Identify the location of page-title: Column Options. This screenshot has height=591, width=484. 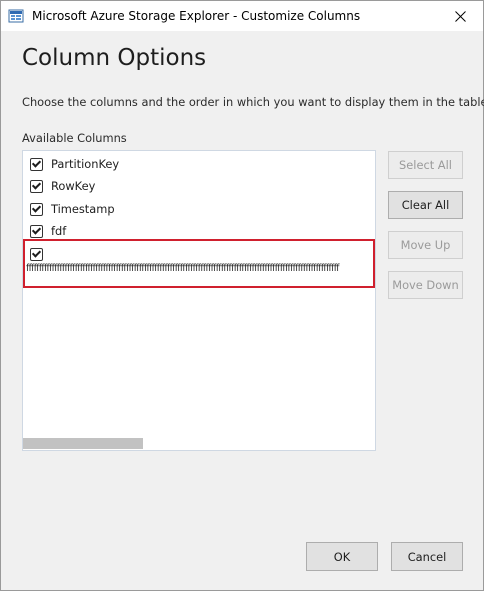
(114, 58).